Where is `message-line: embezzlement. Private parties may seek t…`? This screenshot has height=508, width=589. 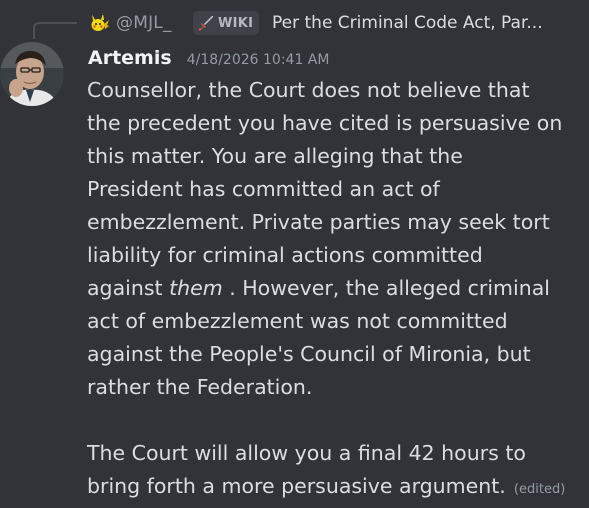
message-line: embezzlement. Private parties may seek t… is located at coordinates (318, 222).